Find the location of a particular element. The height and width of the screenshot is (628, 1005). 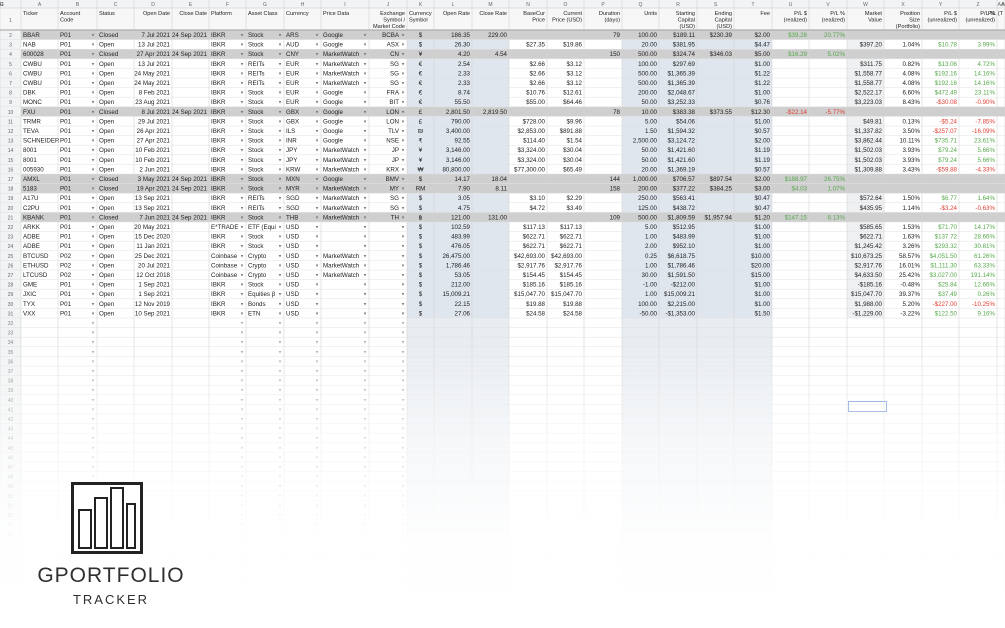

row-number: 55 is located at coordinates (11, 545).